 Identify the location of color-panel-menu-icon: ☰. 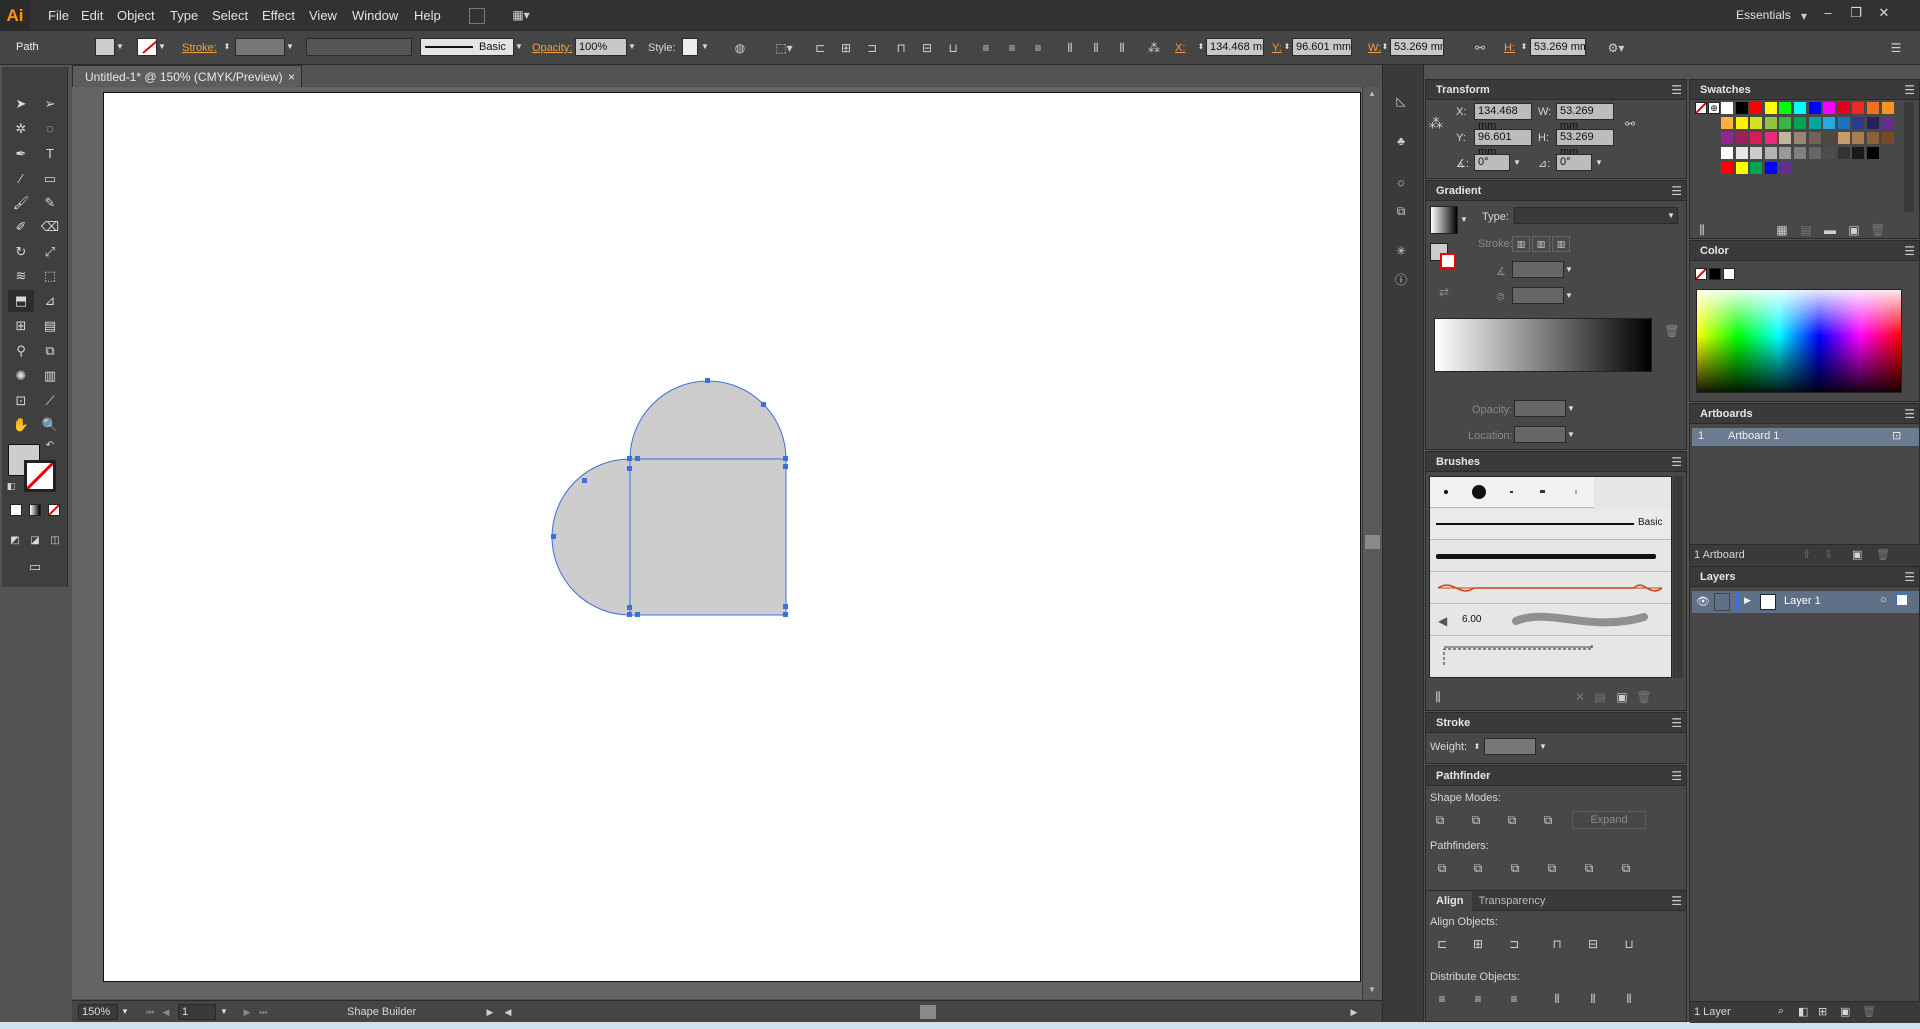
(1909, 251).